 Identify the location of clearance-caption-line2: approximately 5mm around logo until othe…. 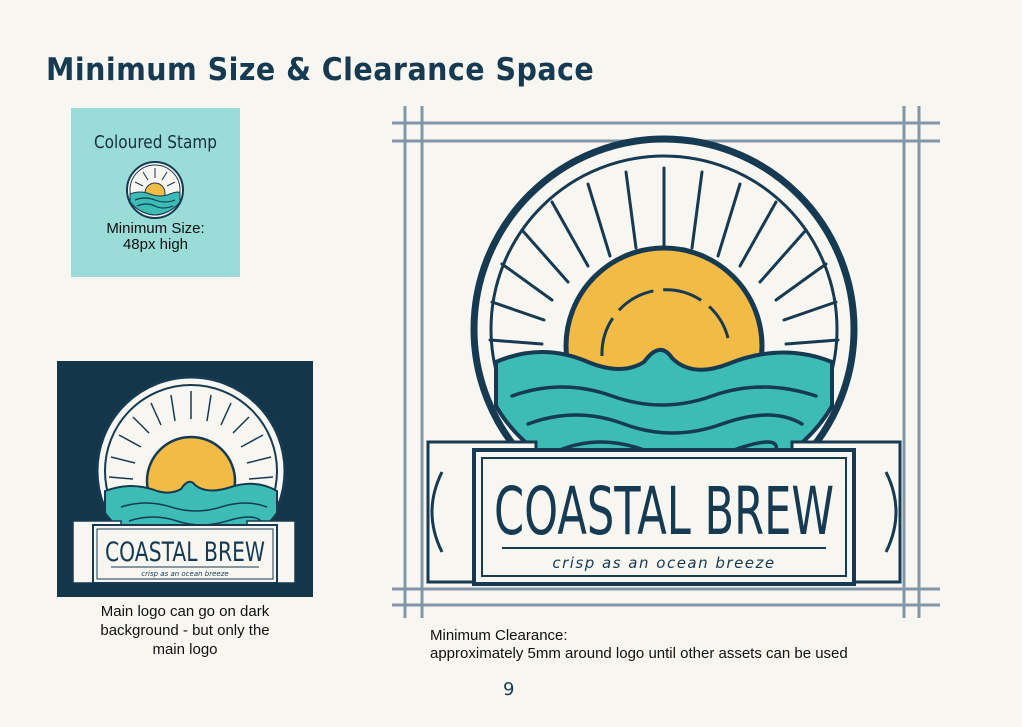
(639, 653).